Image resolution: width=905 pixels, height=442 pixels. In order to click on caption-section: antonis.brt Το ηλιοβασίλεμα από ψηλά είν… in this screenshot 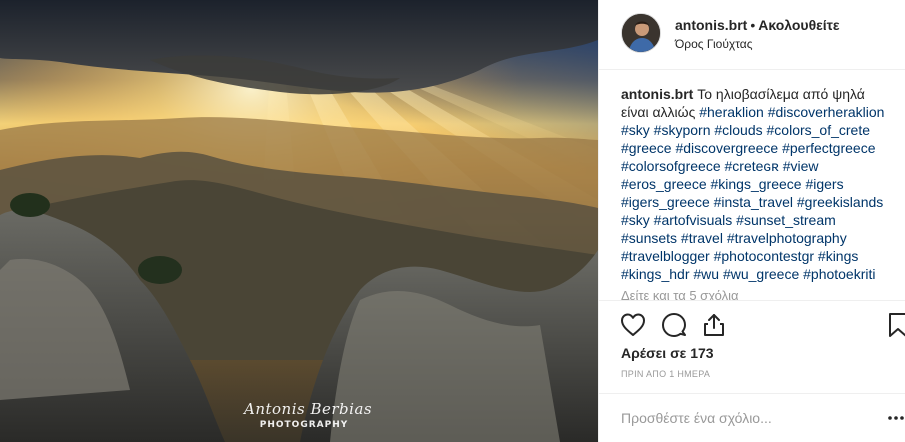, I will do `click(756, 192)`.